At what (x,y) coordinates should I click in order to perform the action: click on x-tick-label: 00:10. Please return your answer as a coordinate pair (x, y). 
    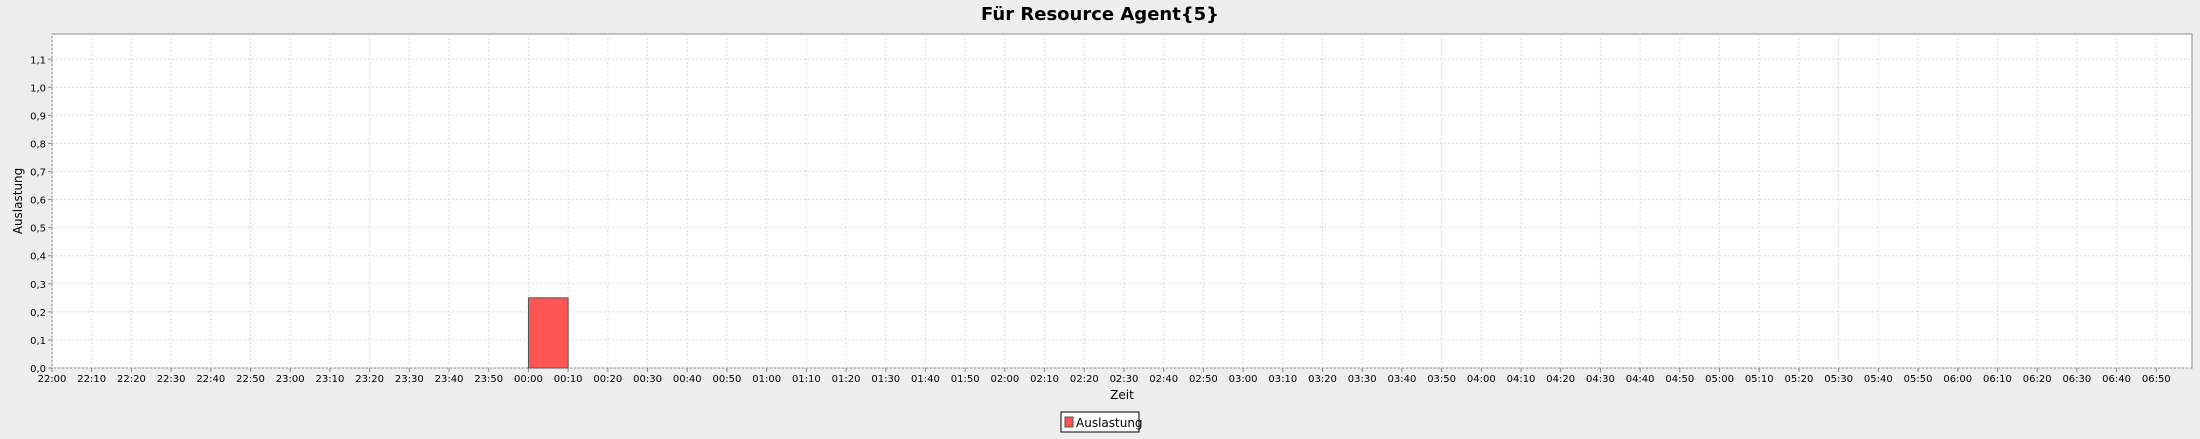
    Looking at the image, I should click on (568, 379).